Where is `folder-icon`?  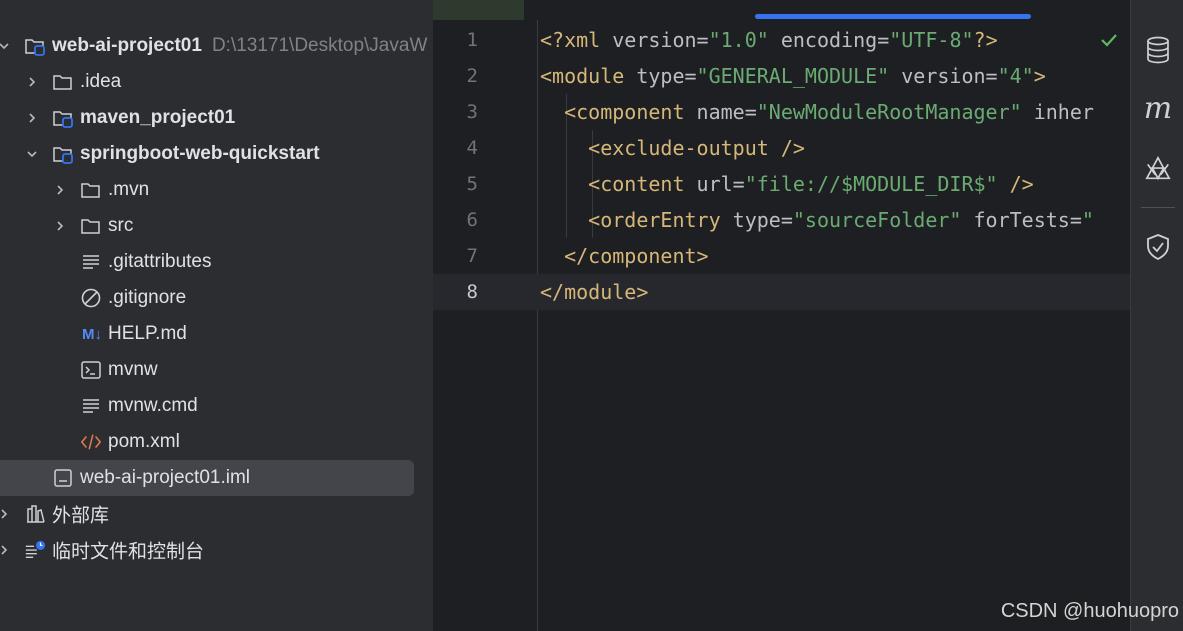
folder-icon is located at coordinates (91, 226).